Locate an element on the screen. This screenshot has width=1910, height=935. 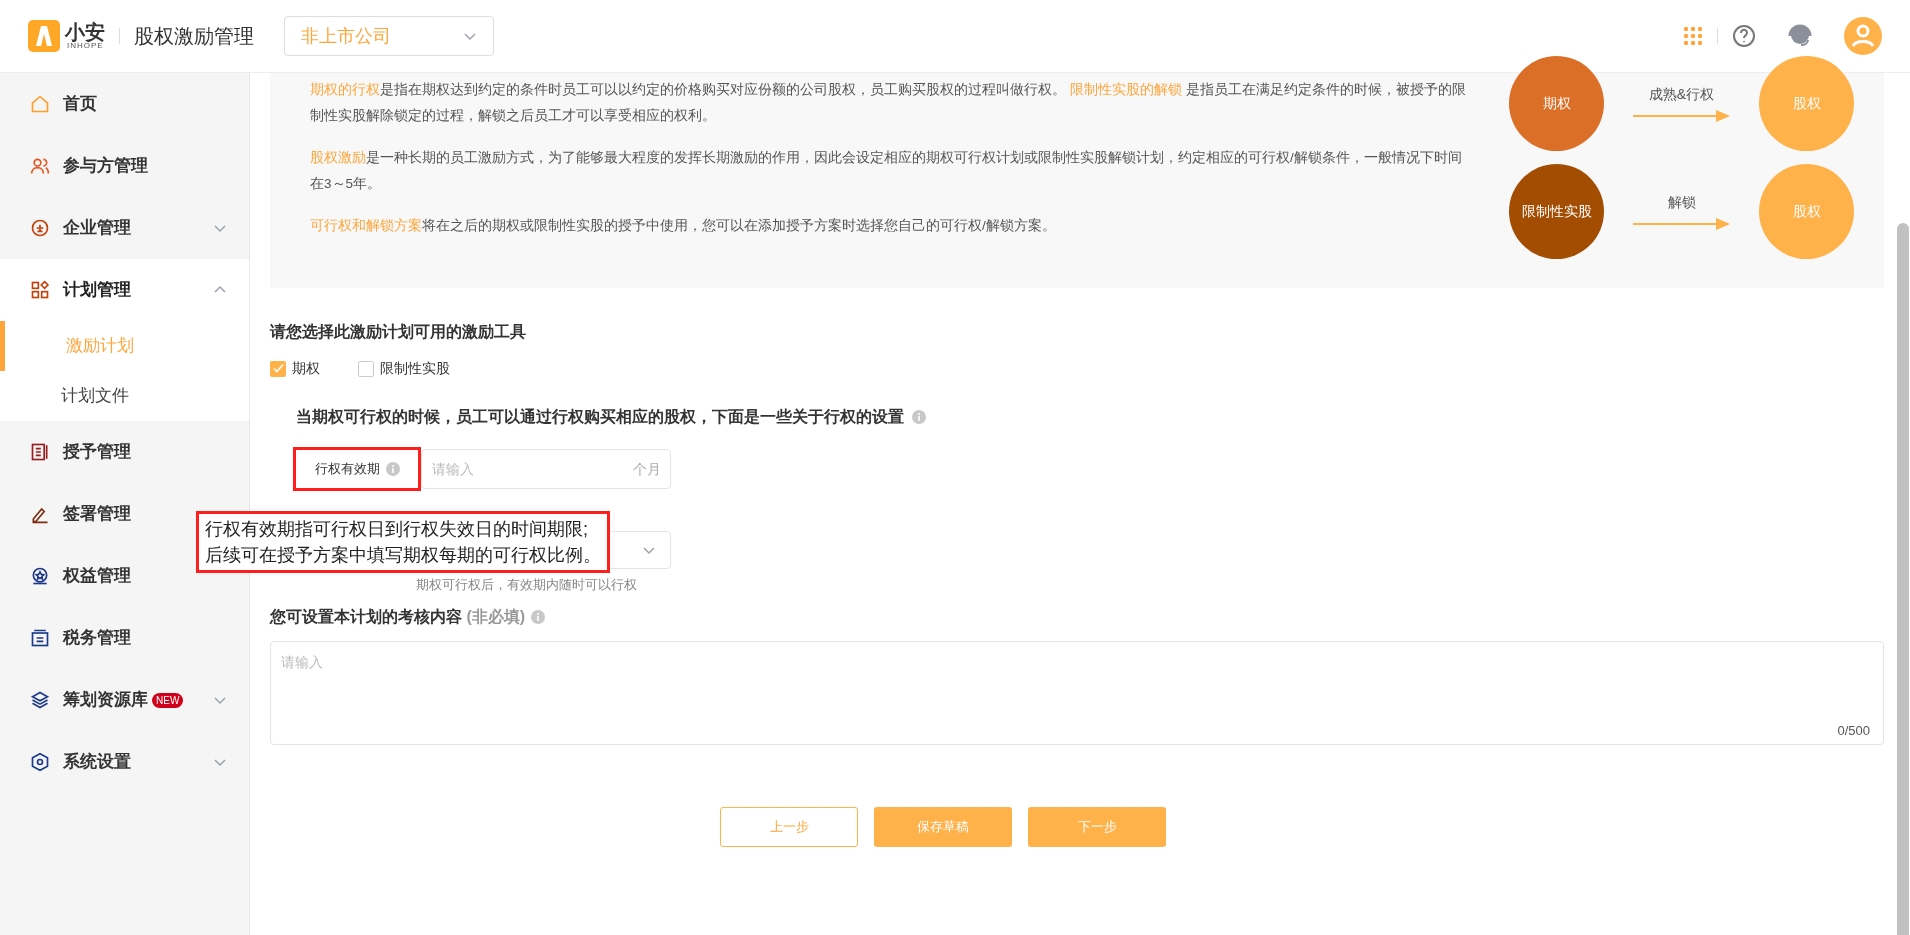
intro-paragraph: 股权激励是一种长期的员工激励方式，为了能够最大程度的发挥长期激励的作用，因此会设定相应的期权可行权计划或限制性实股解锁计划，约定相应的可行权/解锁条件，一般情况下时间在3～5年。 is located at coordinates (886, 171).